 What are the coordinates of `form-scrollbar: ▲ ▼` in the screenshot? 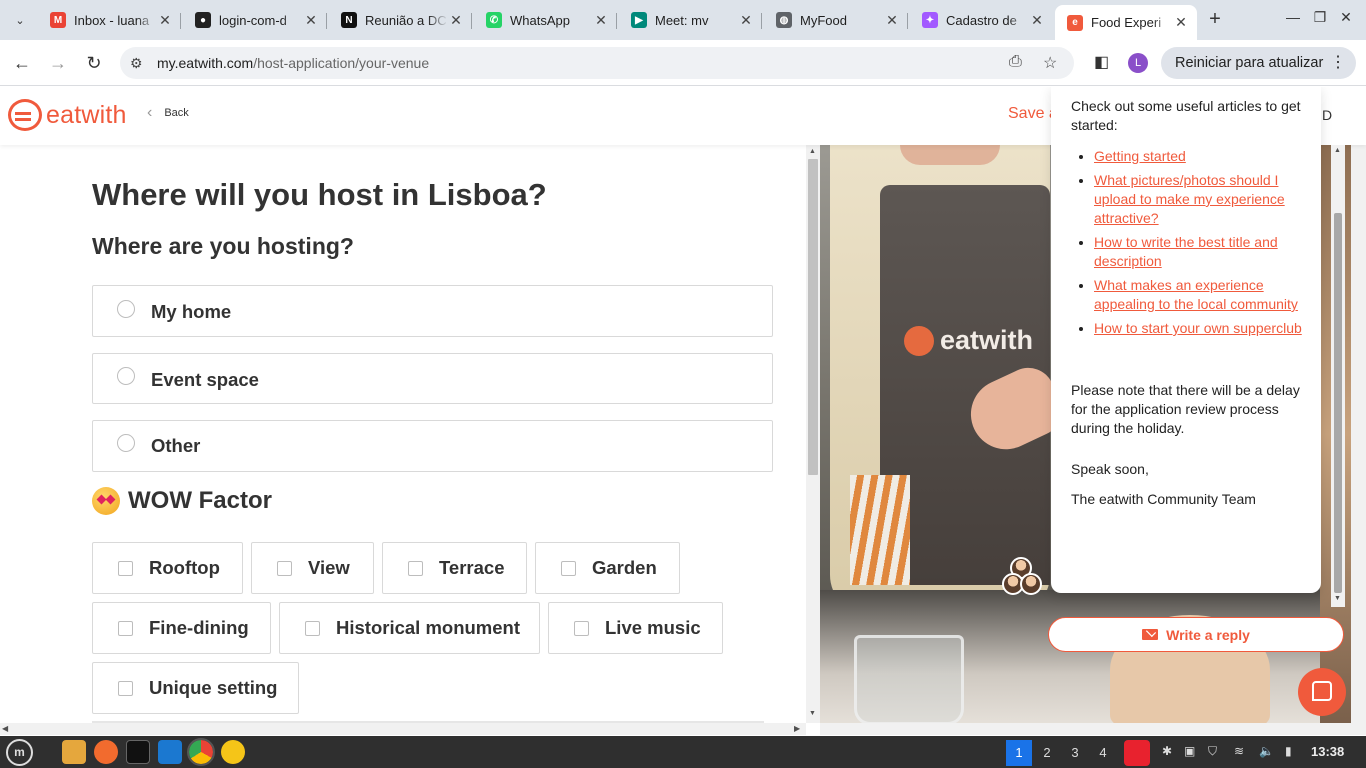 It's located at (813, 434).